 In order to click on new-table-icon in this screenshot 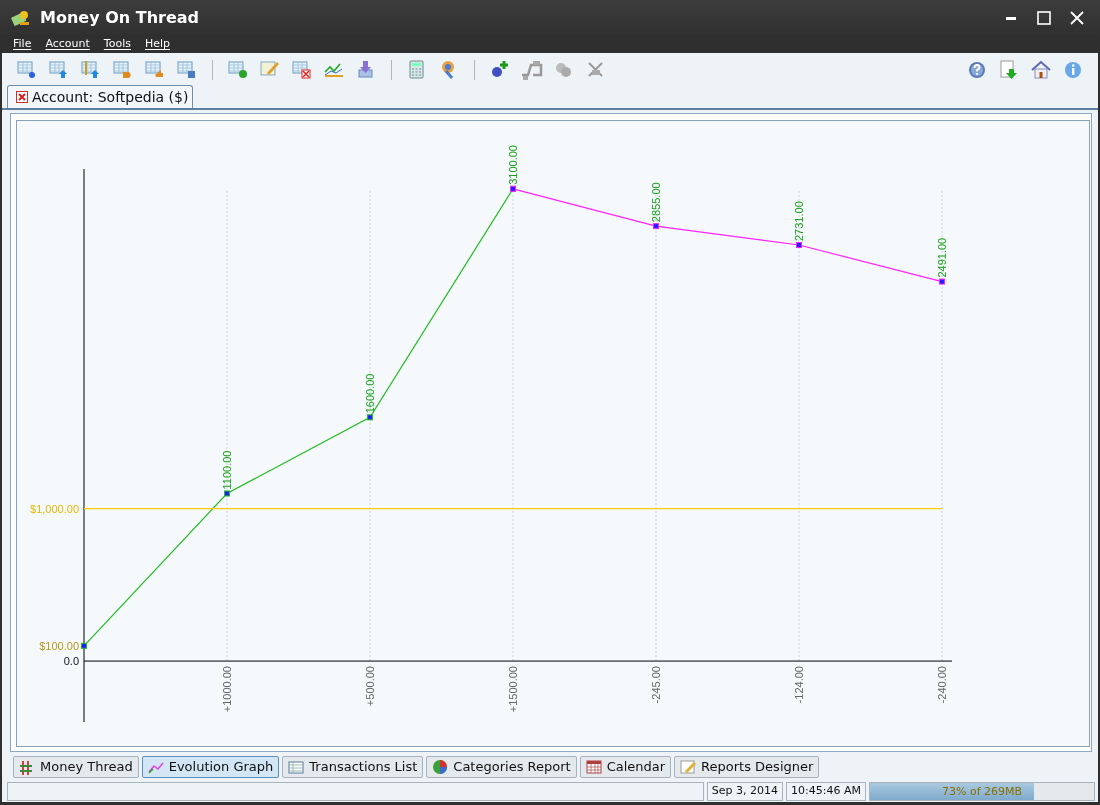, I will do `click(27, 70)`.